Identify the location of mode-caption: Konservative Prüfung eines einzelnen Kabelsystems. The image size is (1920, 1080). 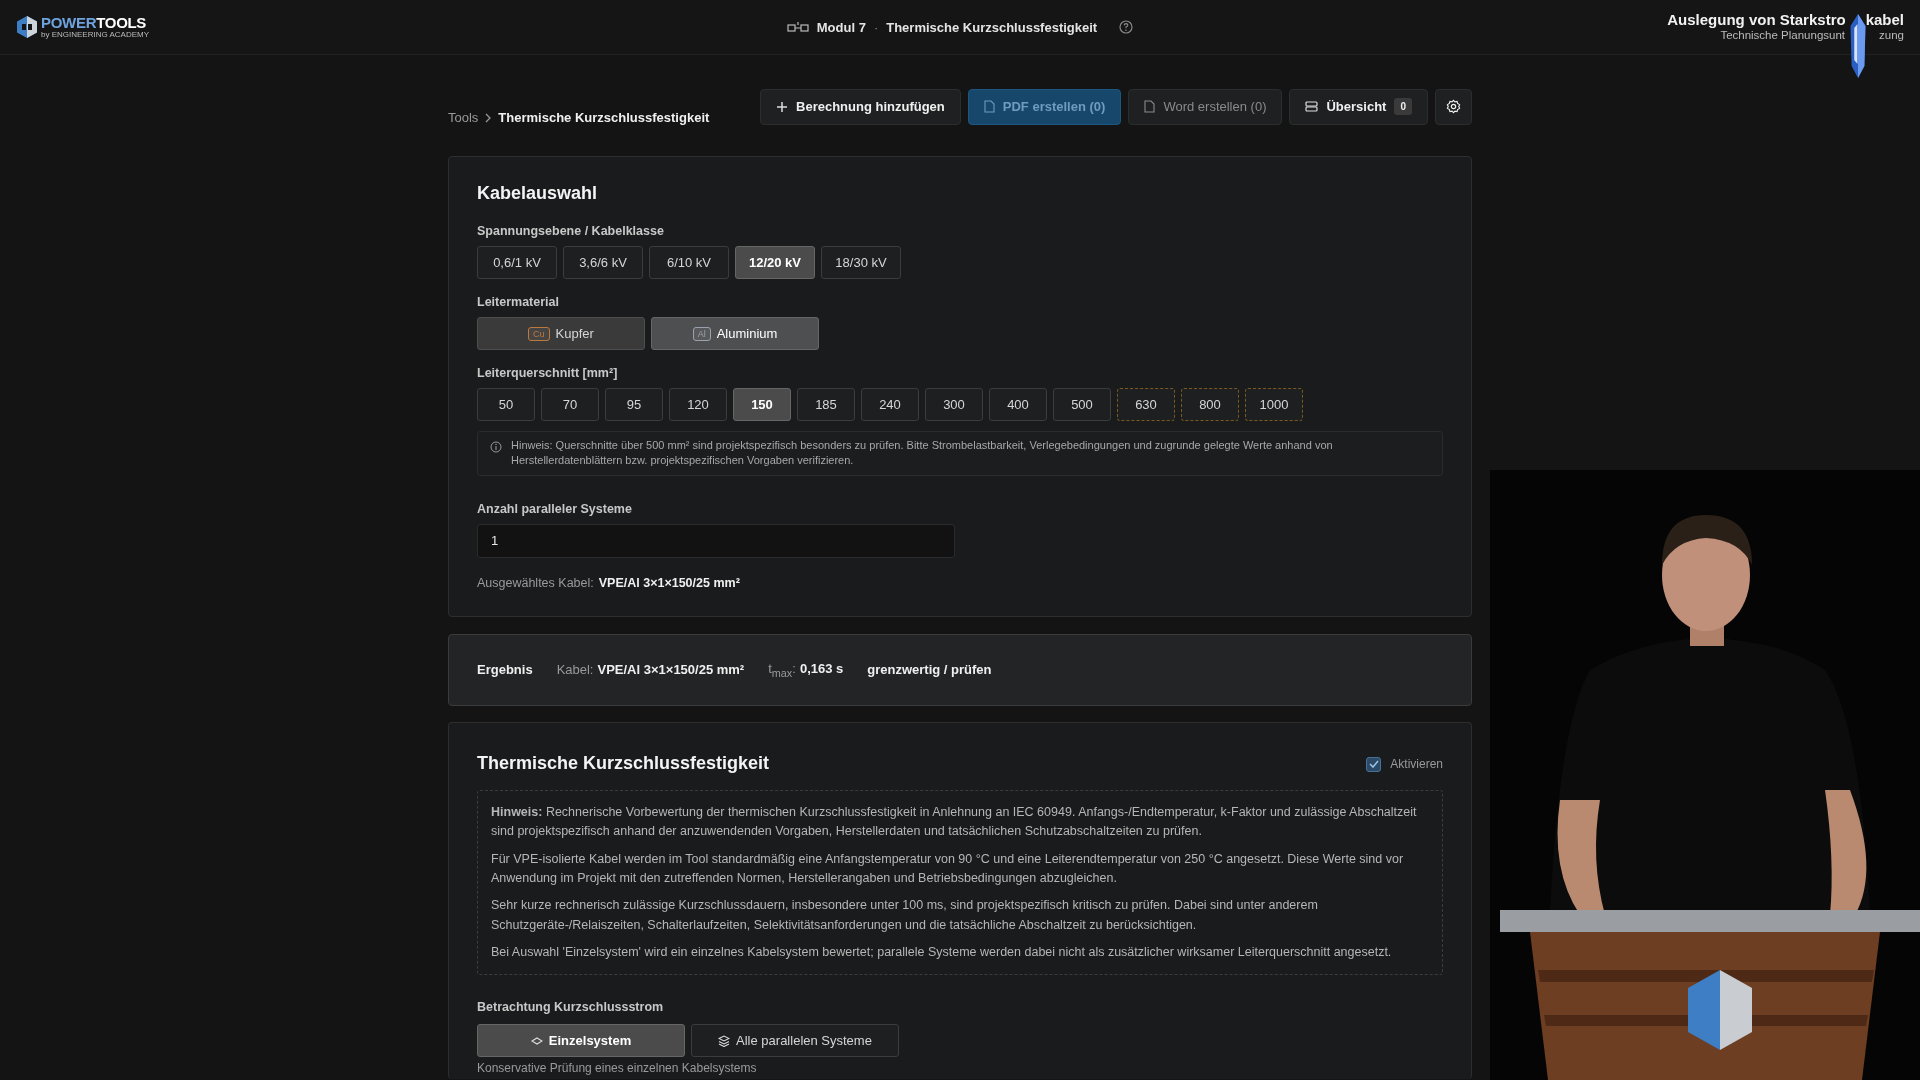
(617, 1068).